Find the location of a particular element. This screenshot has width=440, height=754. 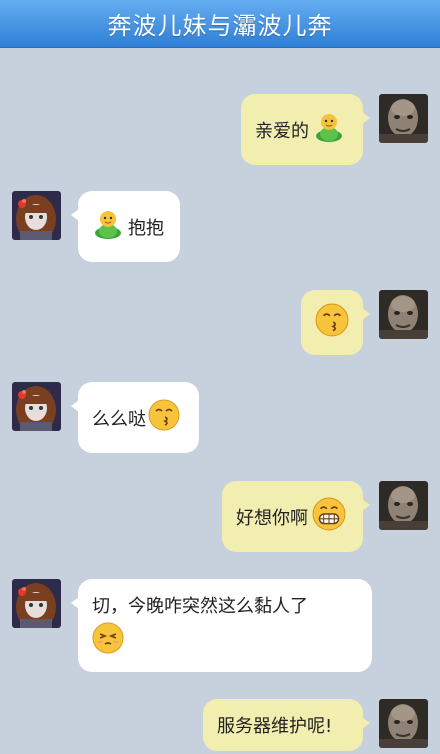

chat-header: 奔波儿妹与灞波儿奔 is located at coordinates (220, 24).